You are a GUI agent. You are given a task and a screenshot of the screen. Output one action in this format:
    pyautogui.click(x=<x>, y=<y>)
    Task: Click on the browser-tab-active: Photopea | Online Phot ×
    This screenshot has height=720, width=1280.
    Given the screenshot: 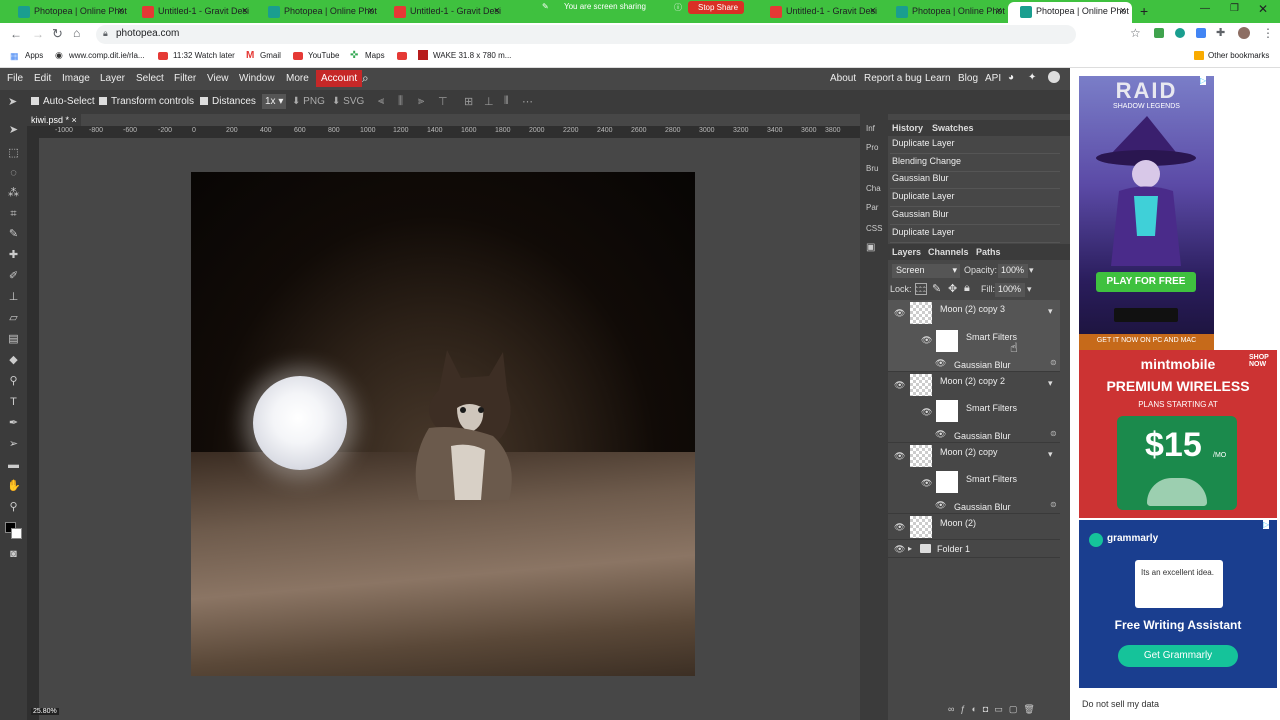 What is the action you would take?
    pyautogui.click(x=1070, y=12)
    